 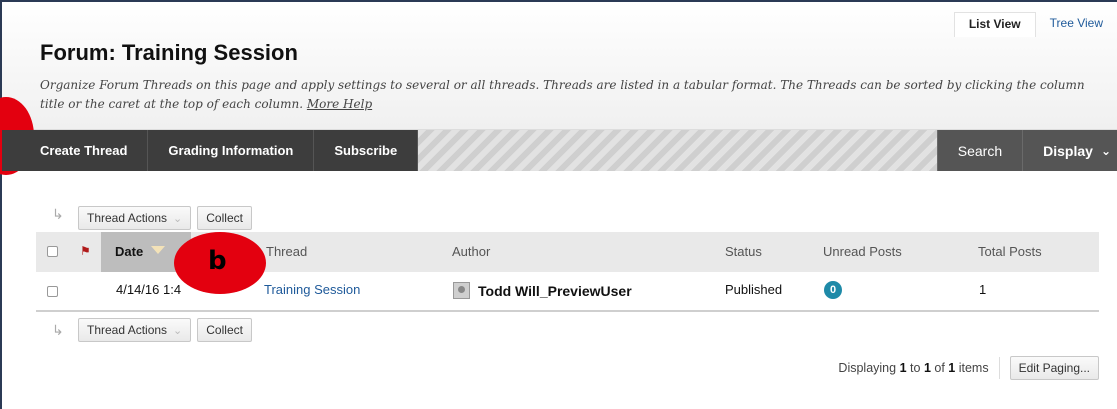 What do you see at coordinates (129, 251) in the screenshot?
I see `column-date-label: Date` at bounding box center [129, 251].